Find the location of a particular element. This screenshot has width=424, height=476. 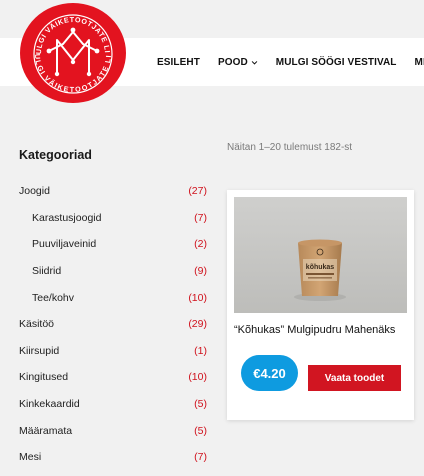

category-item-tee-kohv: Tee/kohv (10) is located at coordinates (113, 297).